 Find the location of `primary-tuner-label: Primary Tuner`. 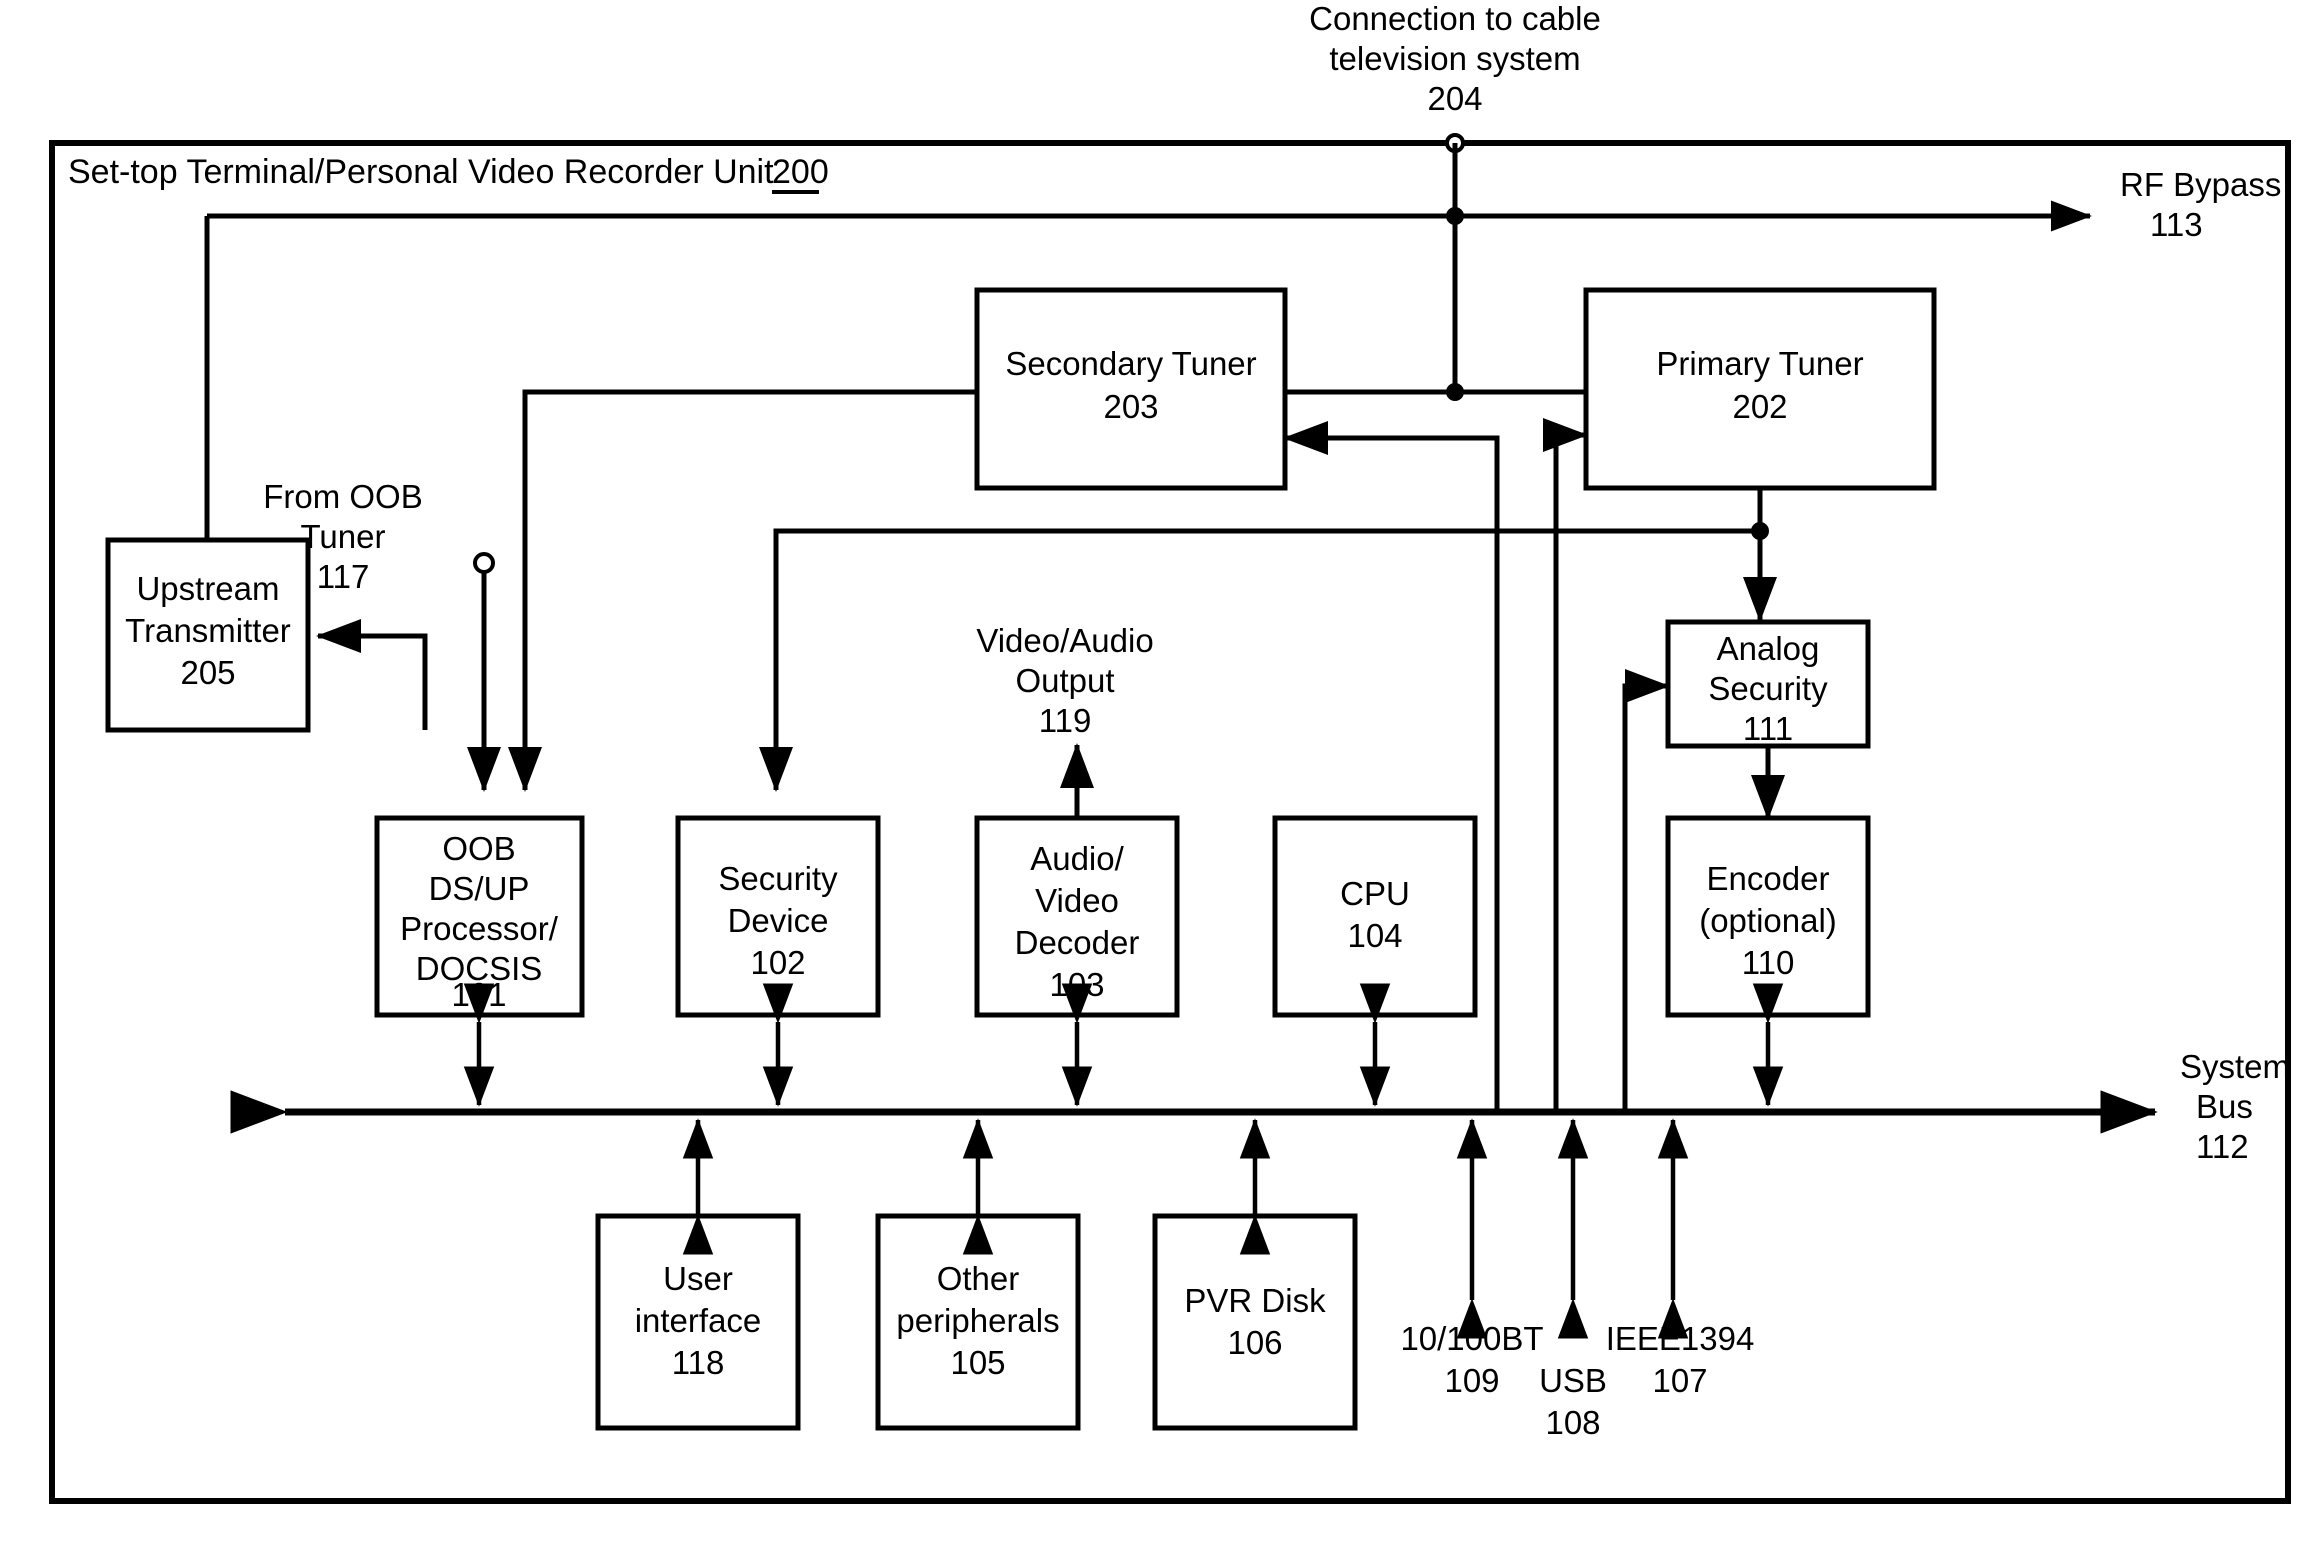

primary-tuner-label: Primary Tuner is located at coordinates (1759, 363).